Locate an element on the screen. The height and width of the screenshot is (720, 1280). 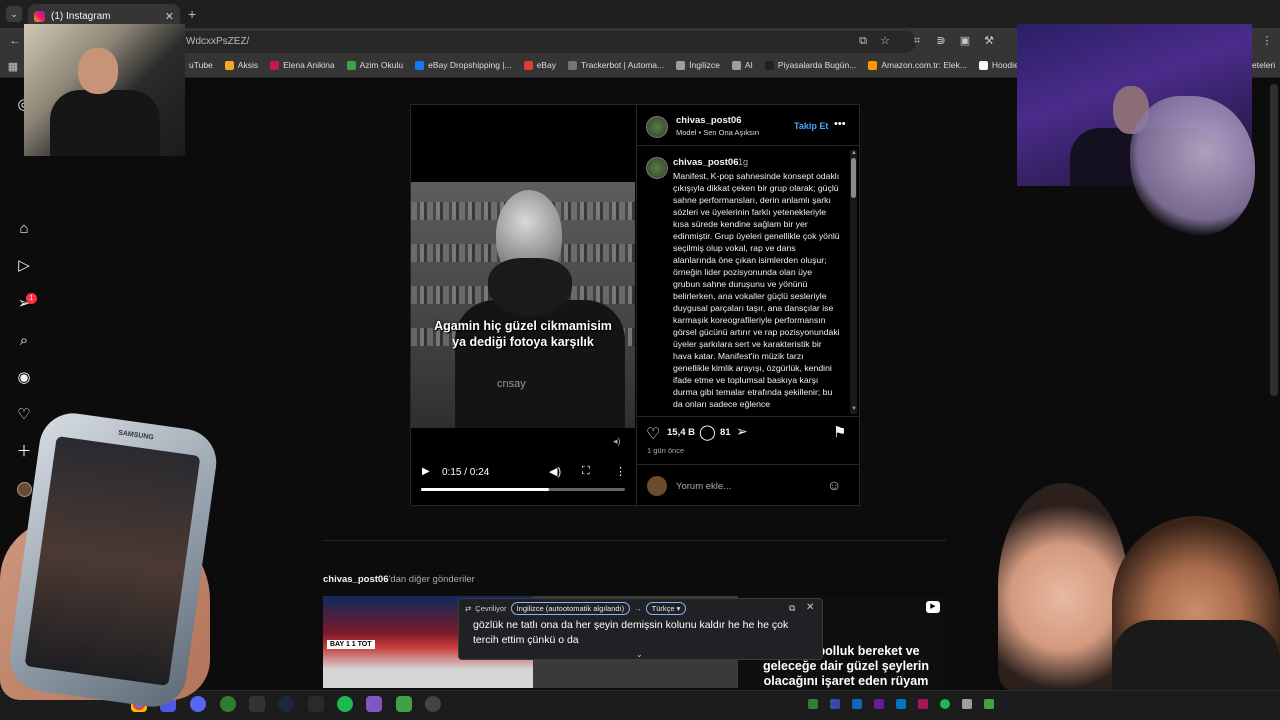
video-more-options-icon: ⋮ is located at coordinates (620, 471).